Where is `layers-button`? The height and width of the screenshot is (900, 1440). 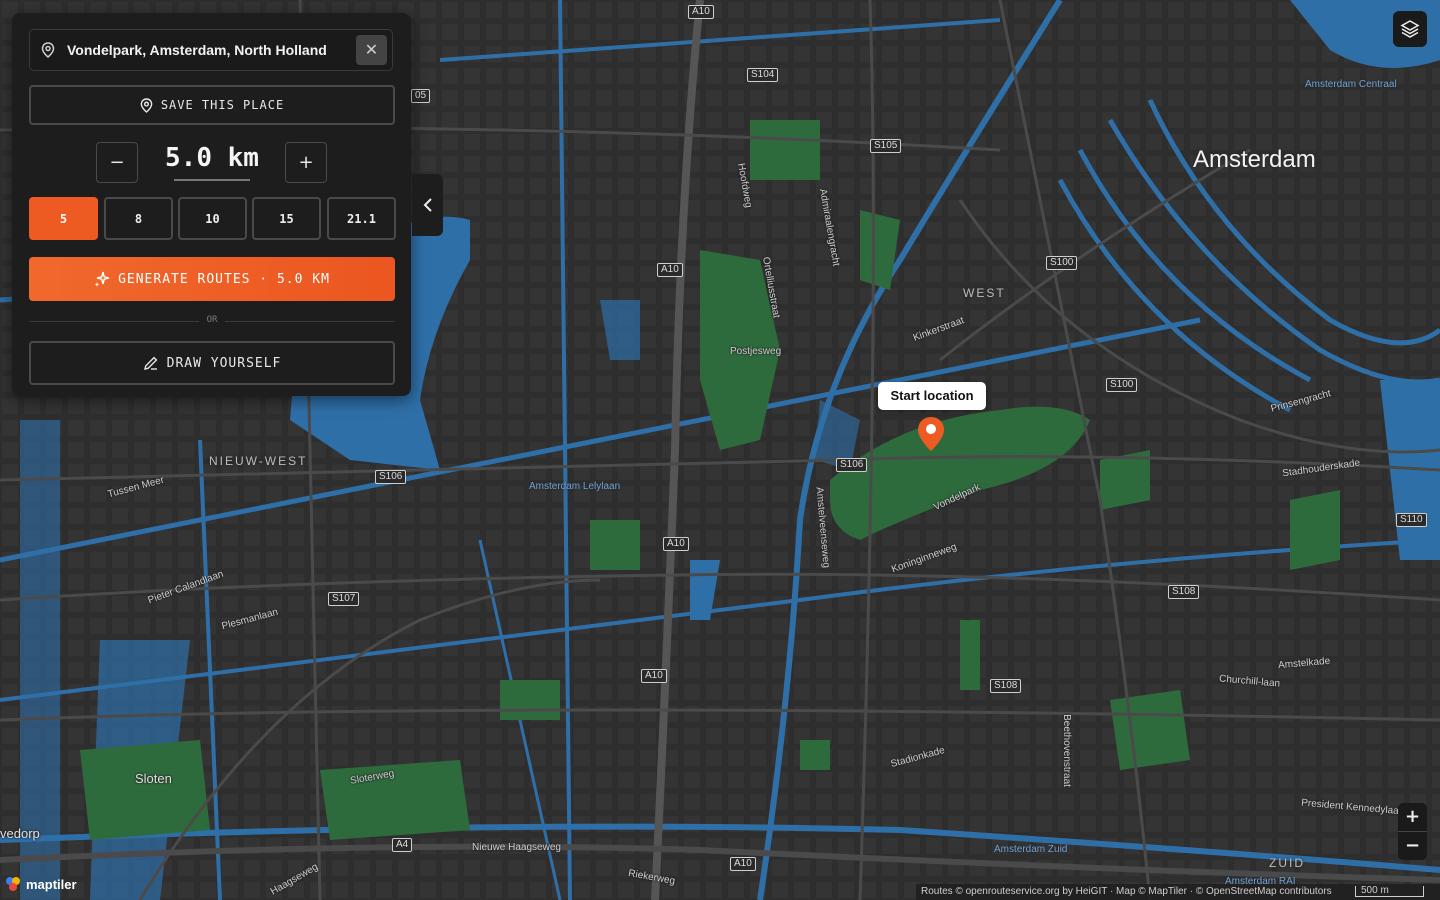
layers-button is located at coordinates (1410, 29).